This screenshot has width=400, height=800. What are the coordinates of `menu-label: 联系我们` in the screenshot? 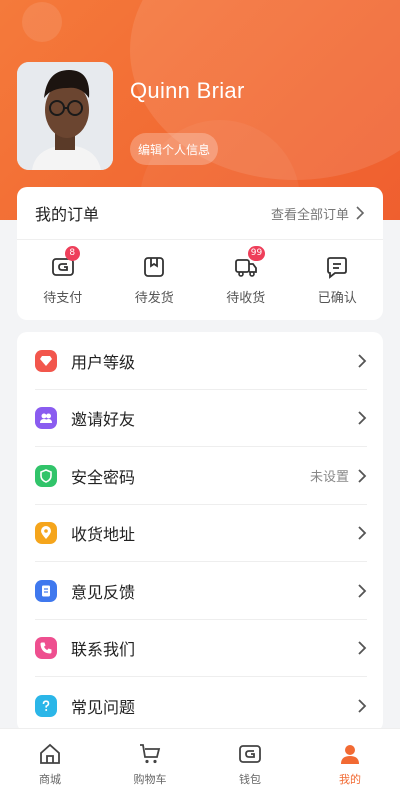 It's located at (103, 650).